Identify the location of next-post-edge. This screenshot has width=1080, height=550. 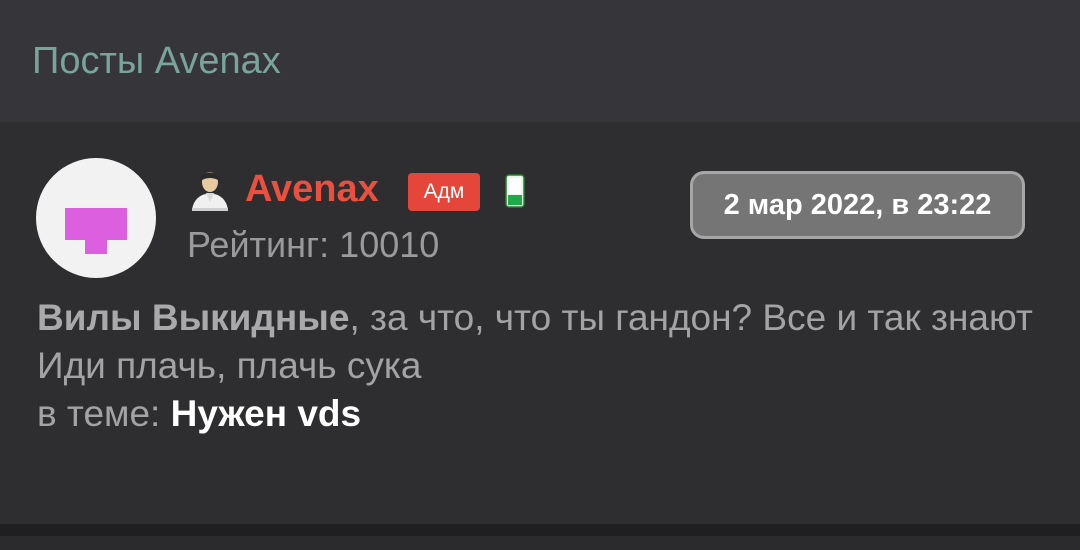
(540, 543).